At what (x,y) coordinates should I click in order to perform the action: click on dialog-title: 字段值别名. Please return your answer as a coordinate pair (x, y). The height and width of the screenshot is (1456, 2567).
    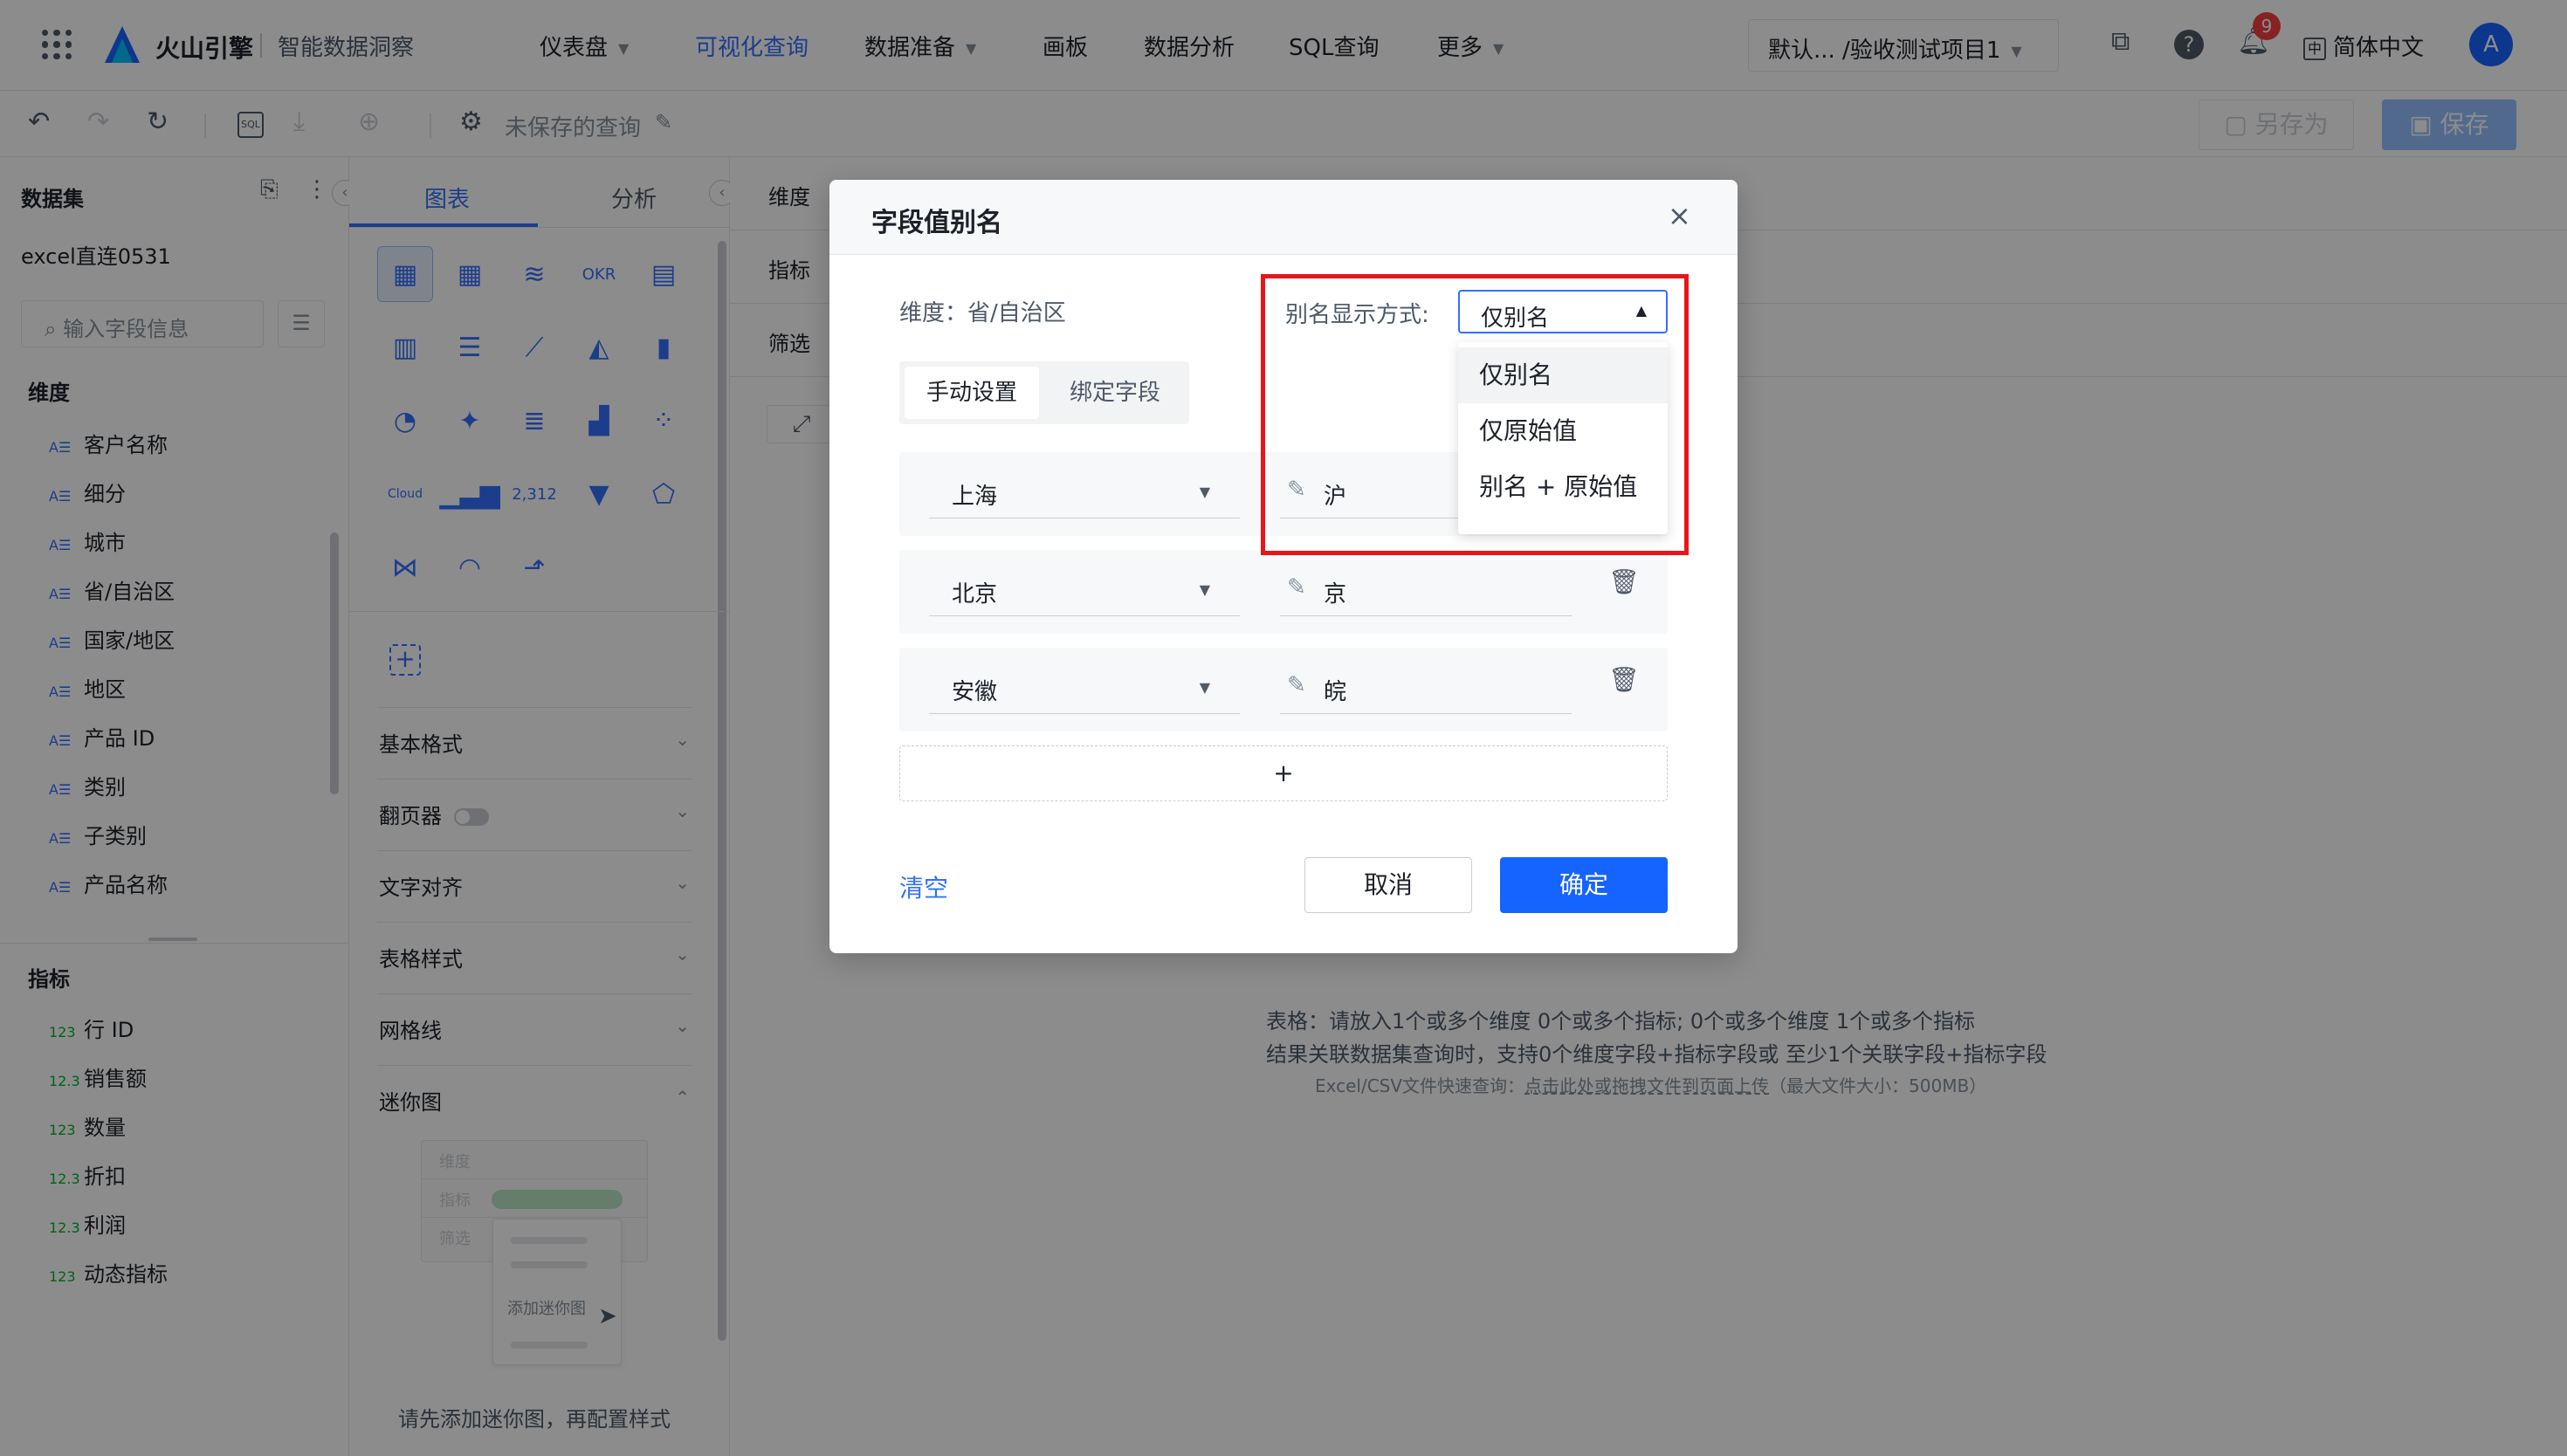
    Looking at the image, I should click on (936, 223).